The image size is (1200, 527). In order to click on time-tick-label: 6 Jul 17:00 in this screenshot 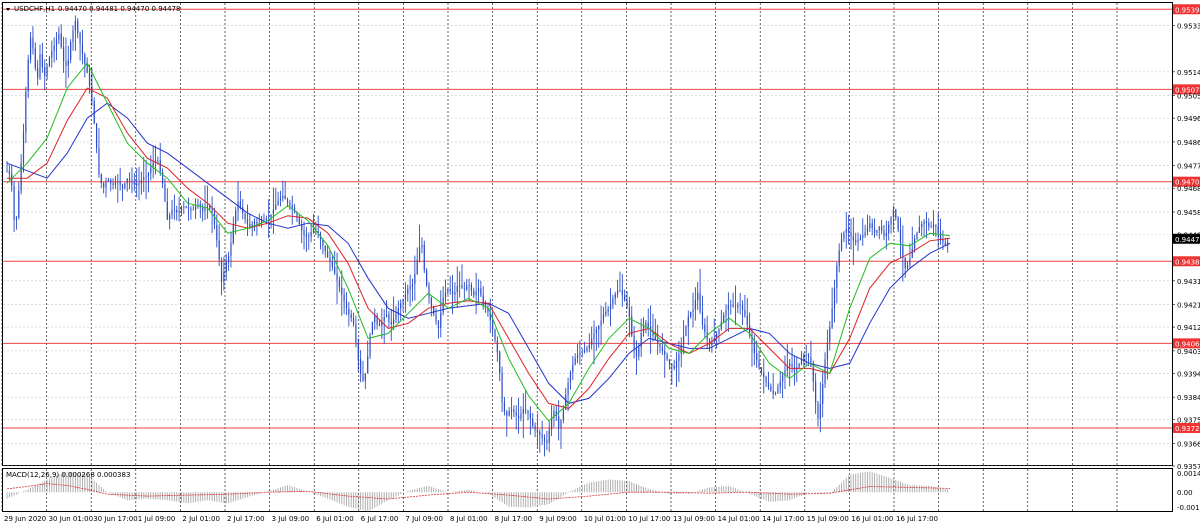, I will do `click(380, 519)`.